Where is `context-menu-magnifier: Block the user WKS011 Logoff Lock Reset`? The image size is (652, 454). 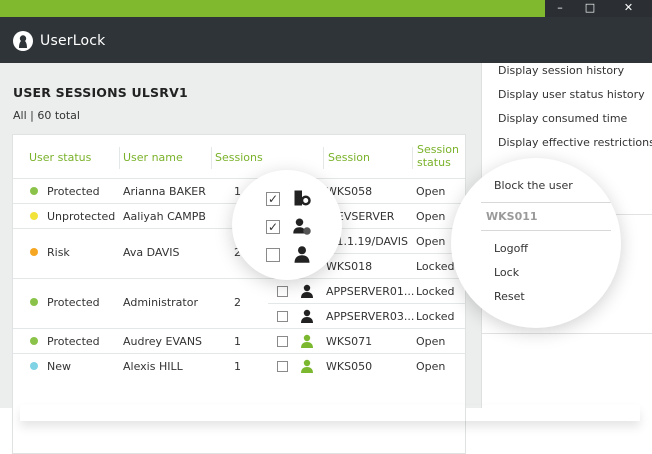 context-menu-magnifier: Block the user WKS011 Logoff Lock Reset is located at coordinates (536, 243).